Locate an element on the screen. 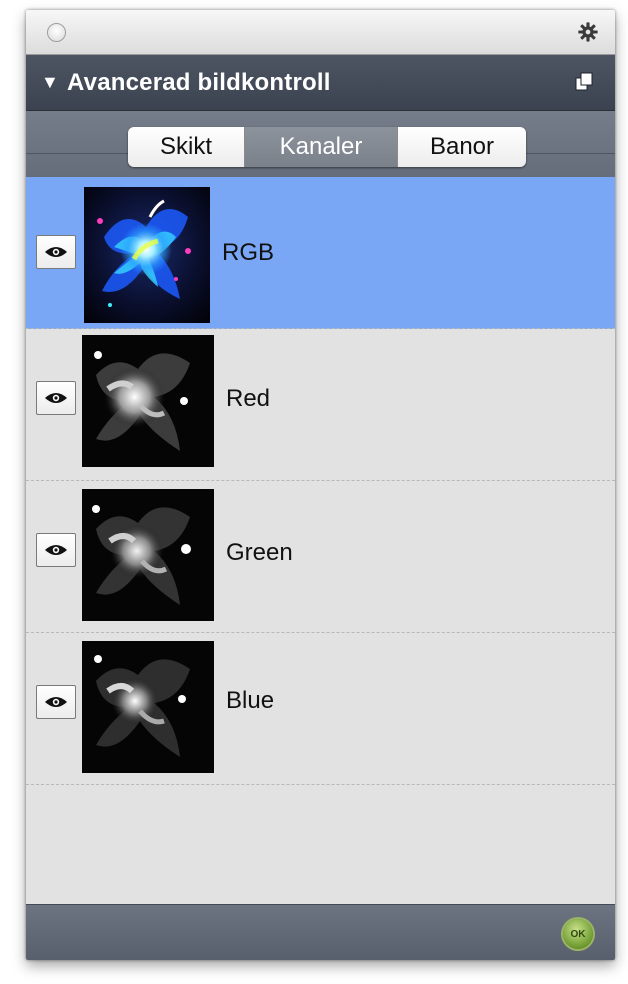 The height and width of the screenshot is (984, 628). channel-thumbnail-rgb is located at coordinates (147, 255).